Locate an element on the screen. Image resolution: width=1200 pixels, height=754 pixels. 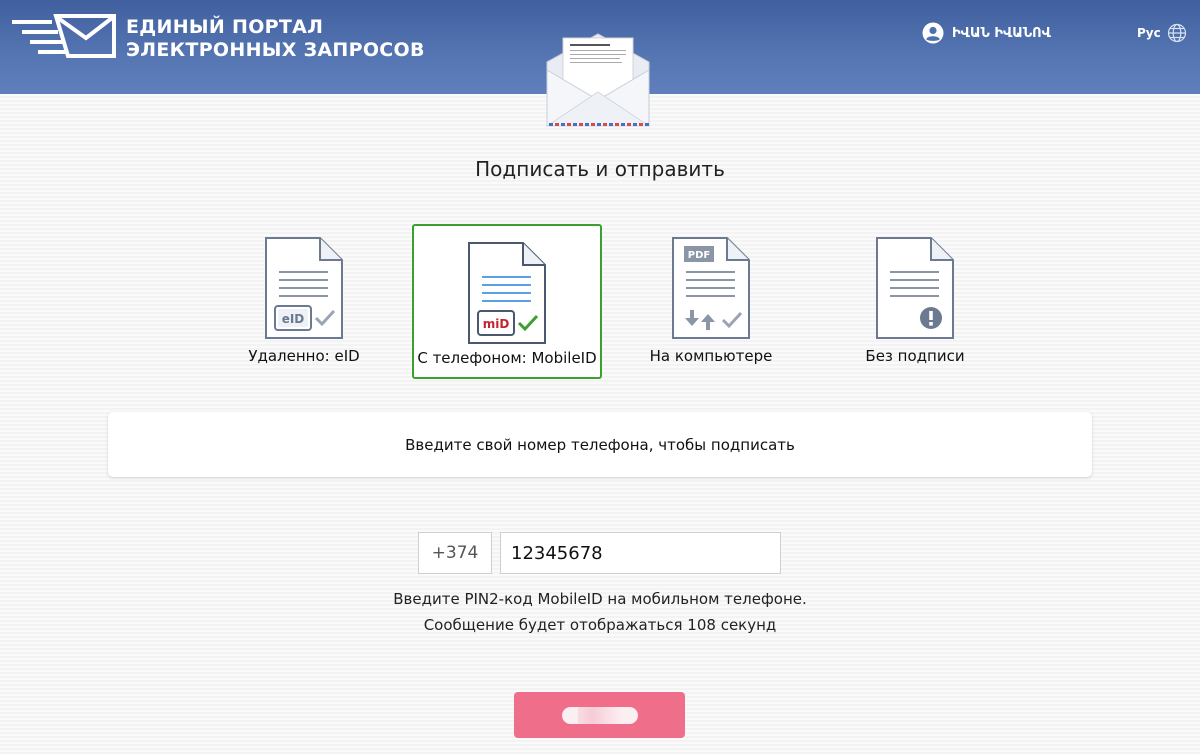
sign-option-computer-label: На компьютере is located at coordinates (711, 356).